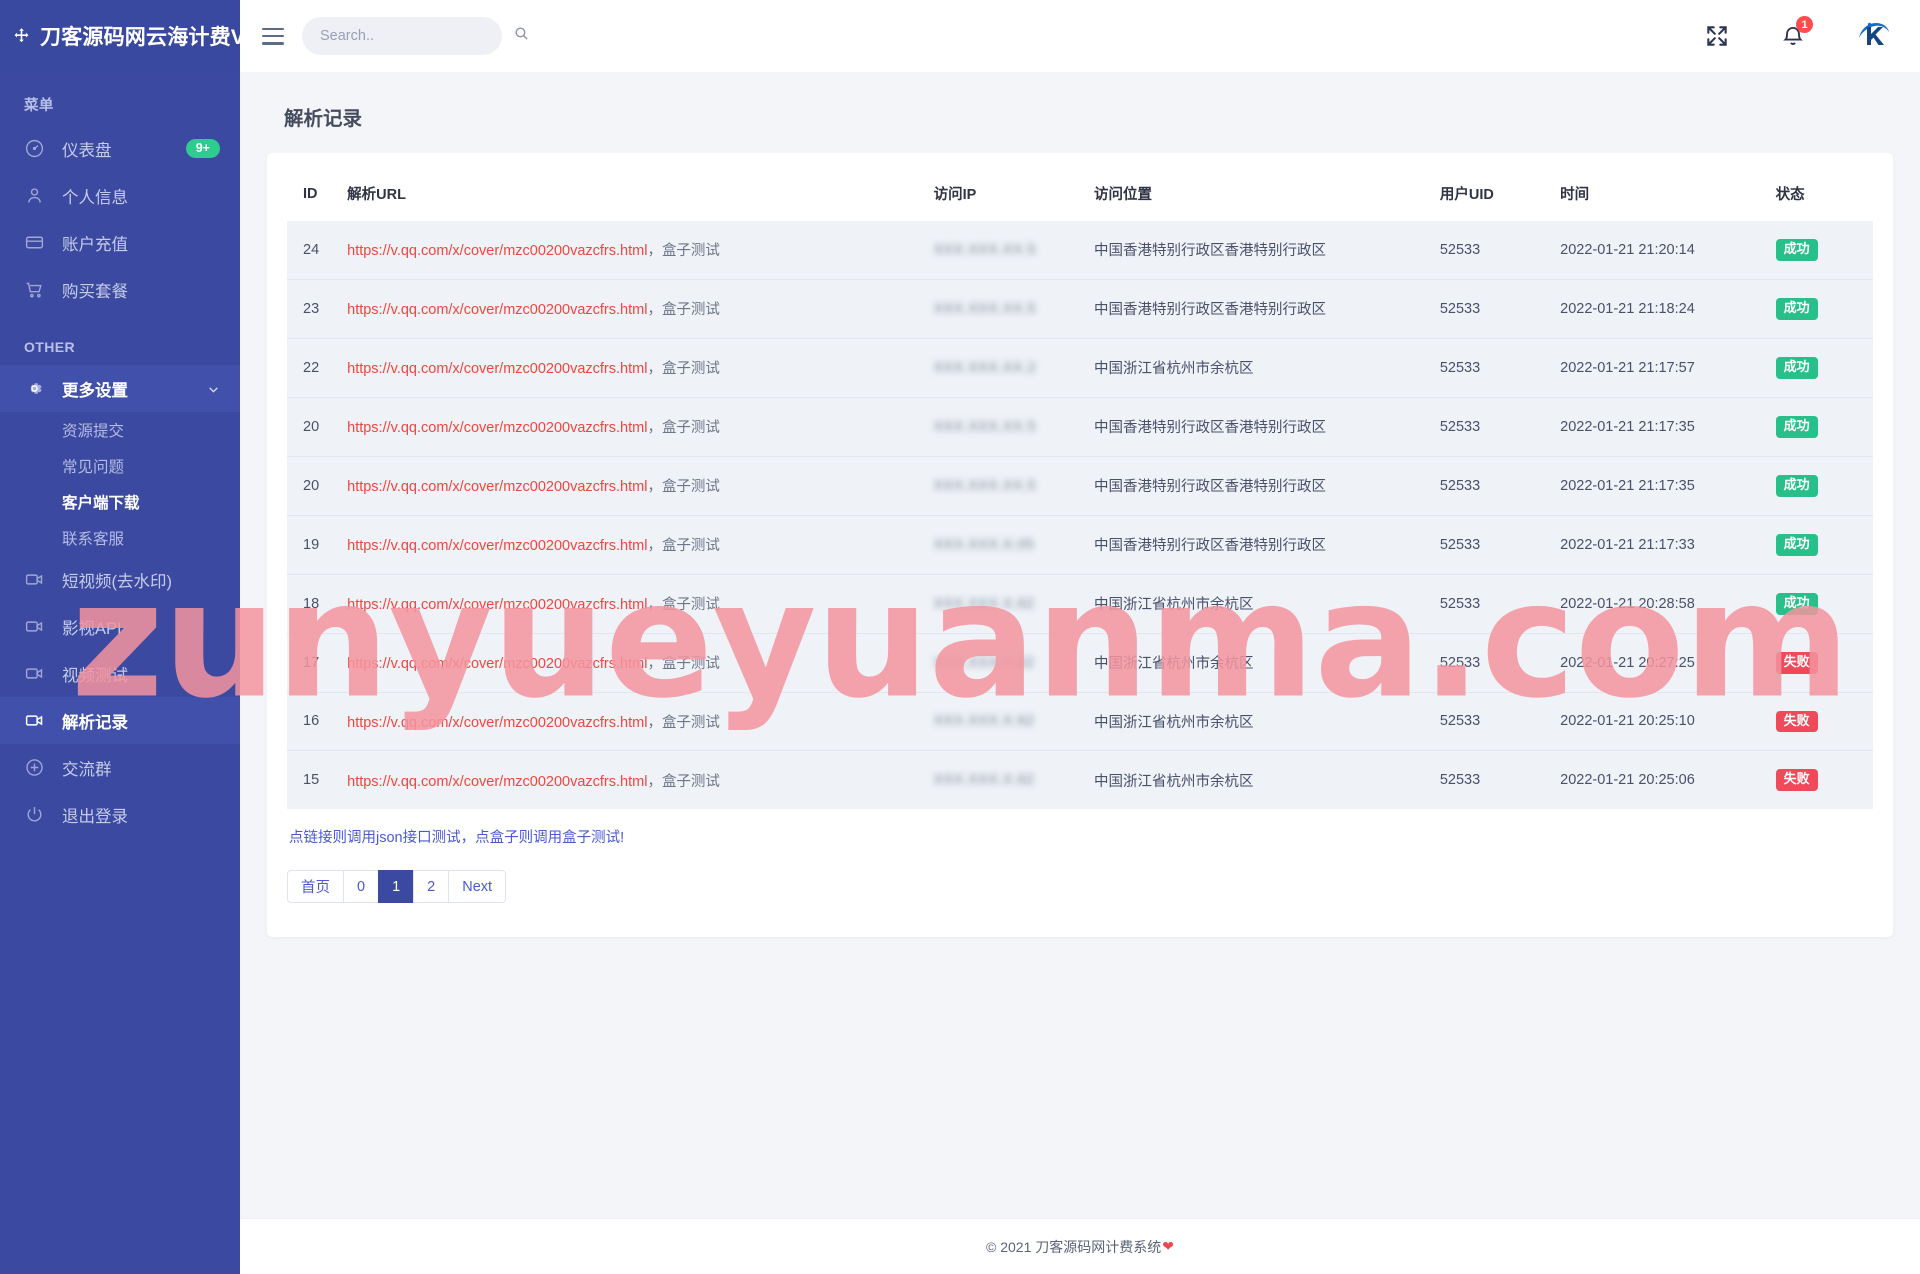 The image size is (1920, 1274). What do you see at coordinates (984, 367) in the screenshot?
I see `ip-masked: XXX.XXX.XX.2` at bounding box center [984, 367].